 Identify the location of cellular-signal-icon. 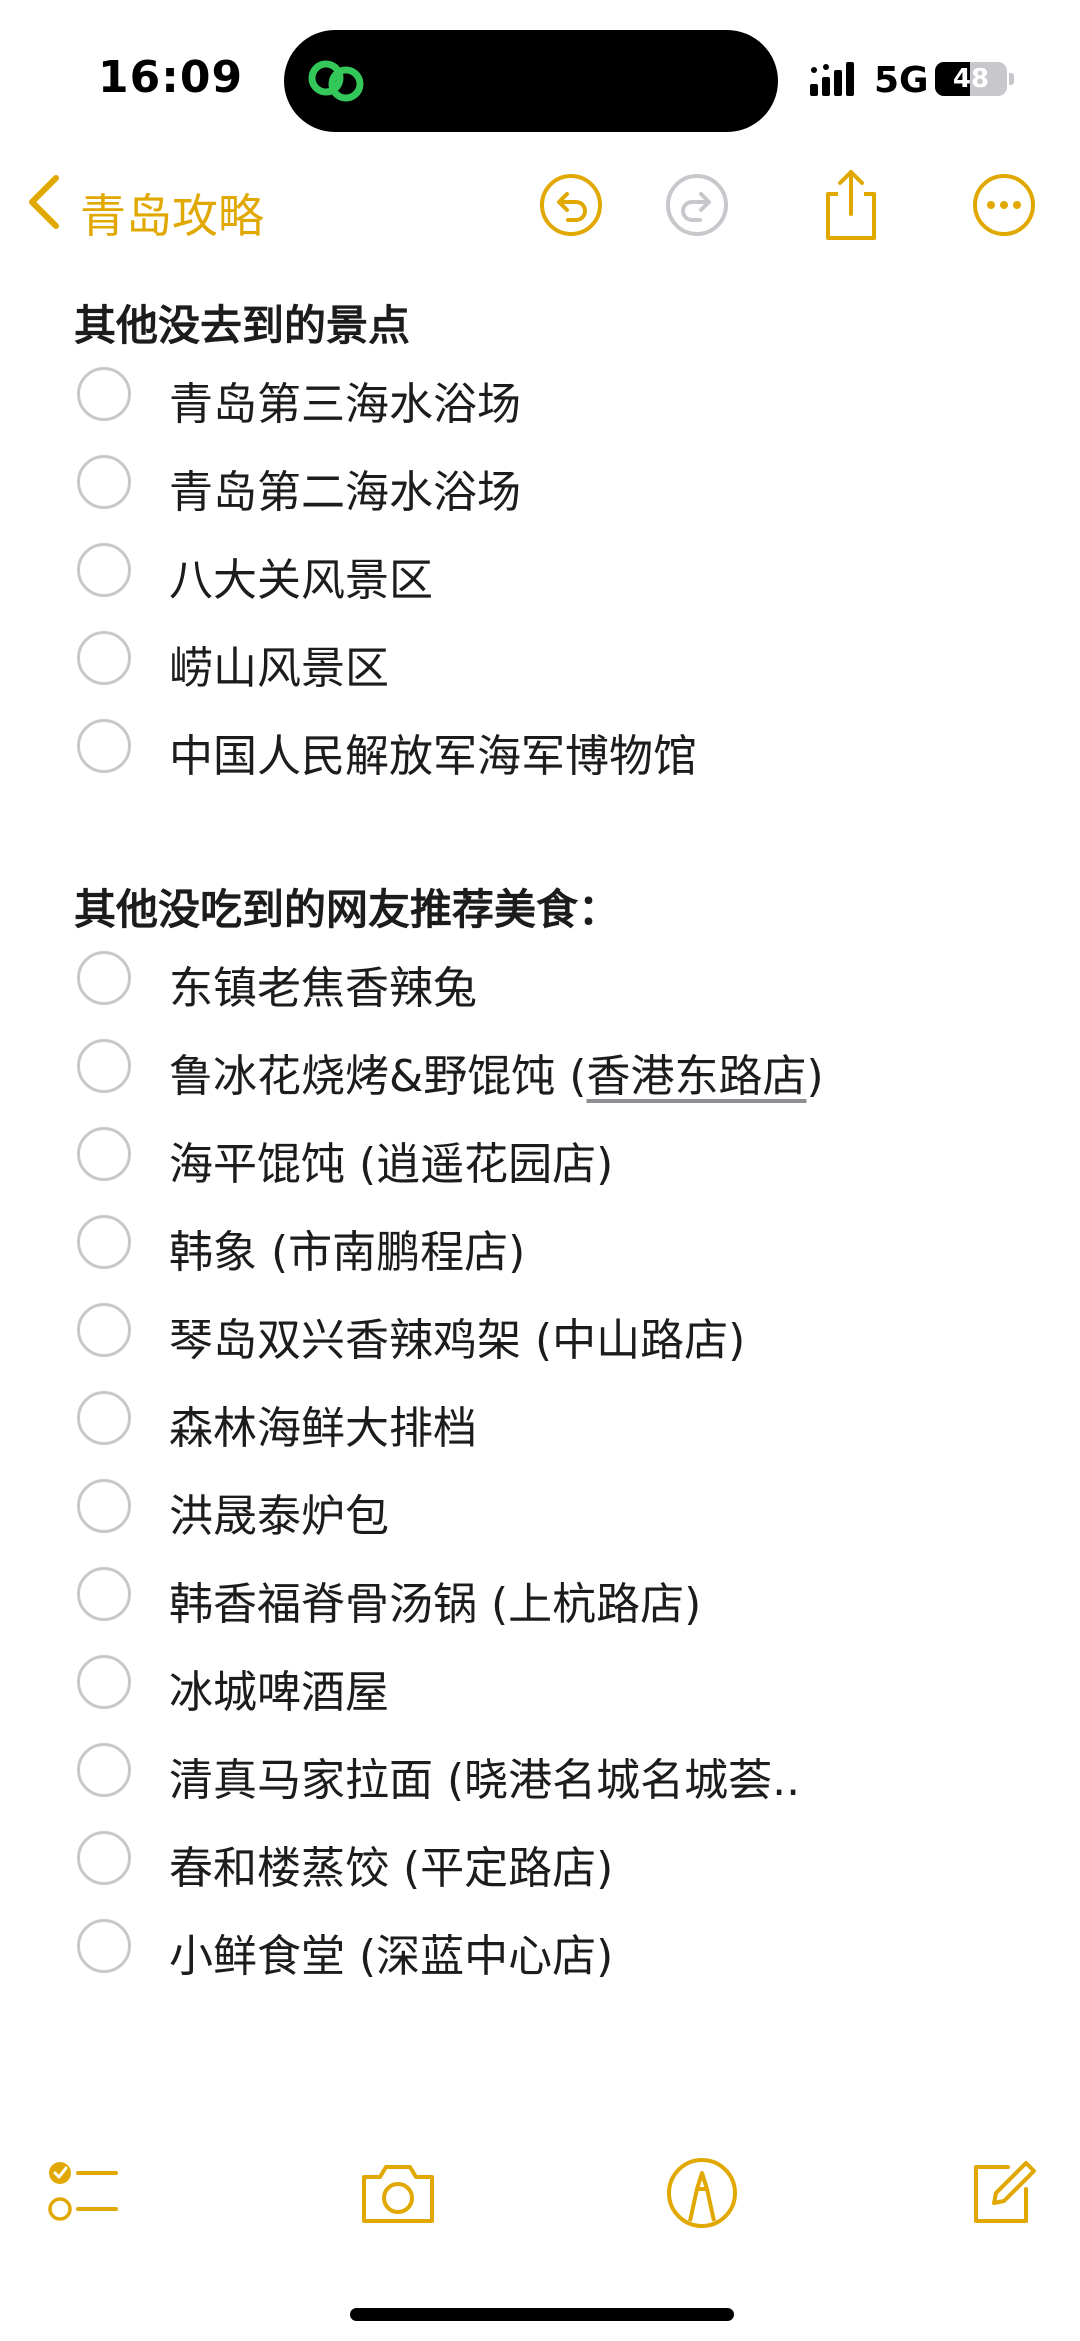
(832, 79).